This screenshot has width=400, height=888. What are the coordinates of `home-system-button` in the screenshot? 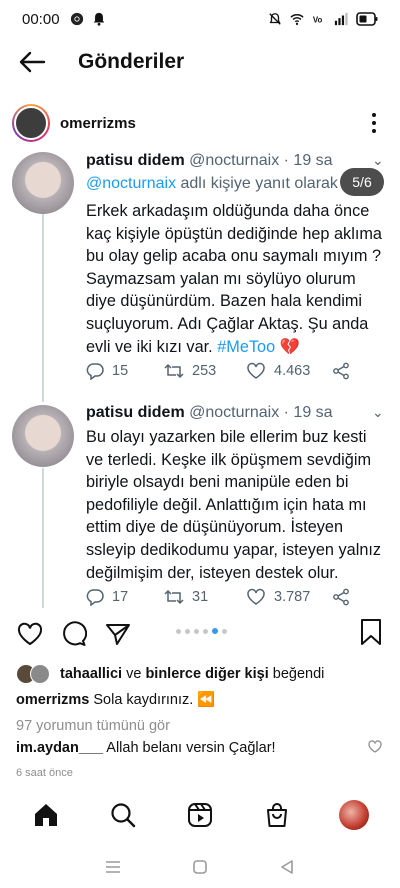 It's located at (200, 867).